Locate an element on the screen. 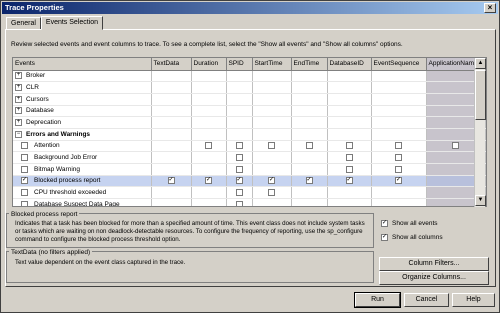 This screenshot has width=500, height=313. show-all-columns-checkbox is located at coordinates (384, 237).